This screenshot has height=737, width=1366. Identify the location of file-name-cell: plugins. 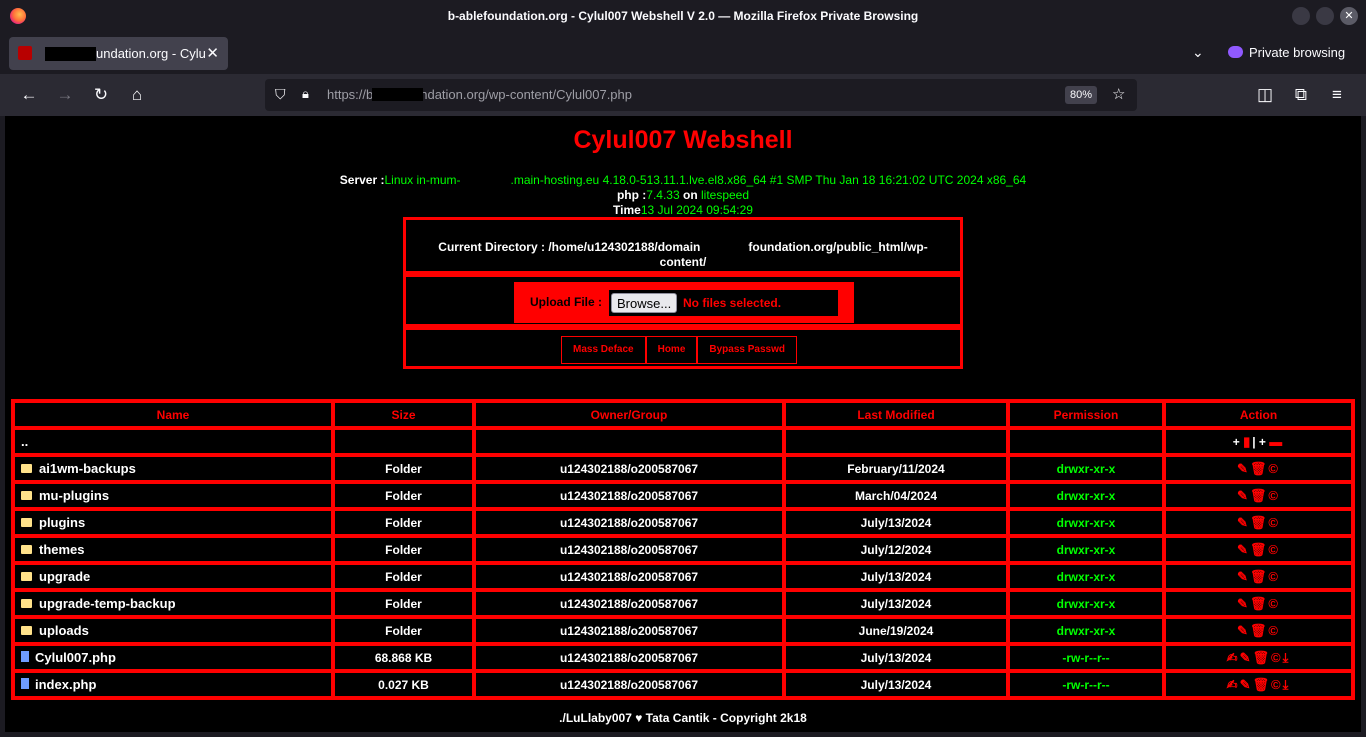
(173, 522).